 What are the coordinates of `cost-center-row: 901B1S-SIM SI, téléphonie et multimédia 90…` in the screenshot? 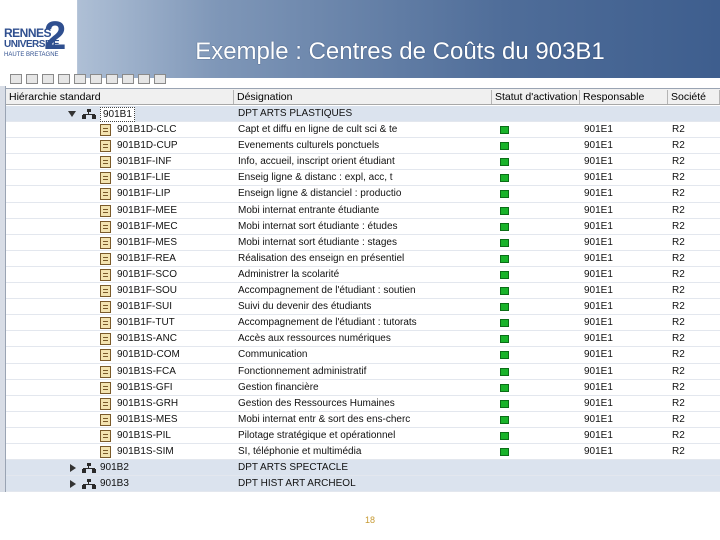 It's located at (363, 452).